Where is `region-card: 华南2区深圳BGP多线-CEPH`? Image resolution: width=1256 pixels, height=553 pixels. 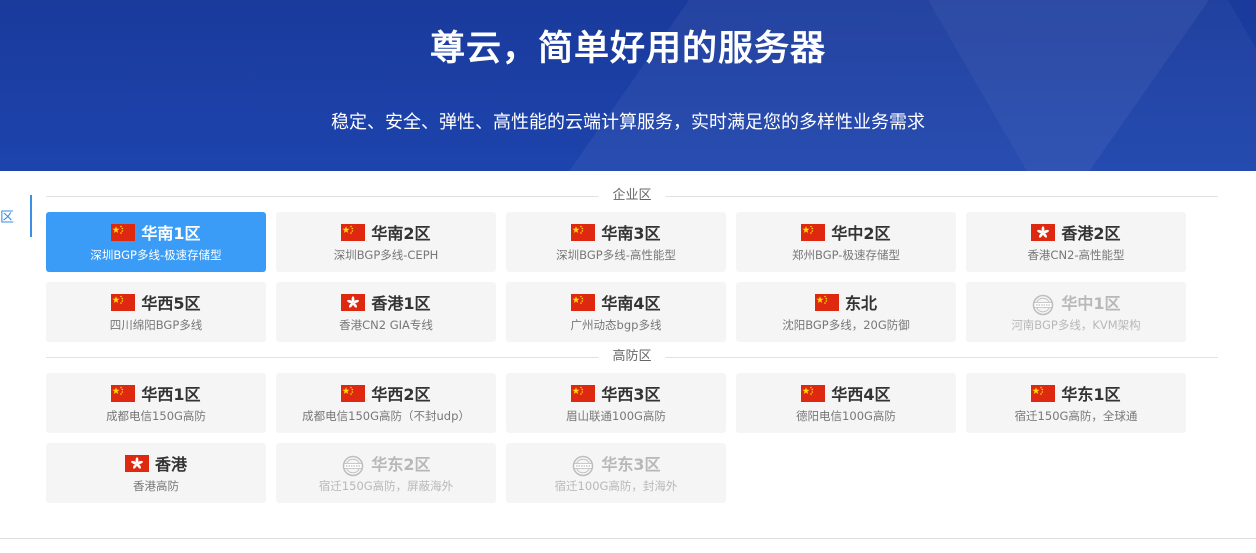
region-card: 华南2区深圳BGP多线-CEPH is located at coordinates (386, 242).